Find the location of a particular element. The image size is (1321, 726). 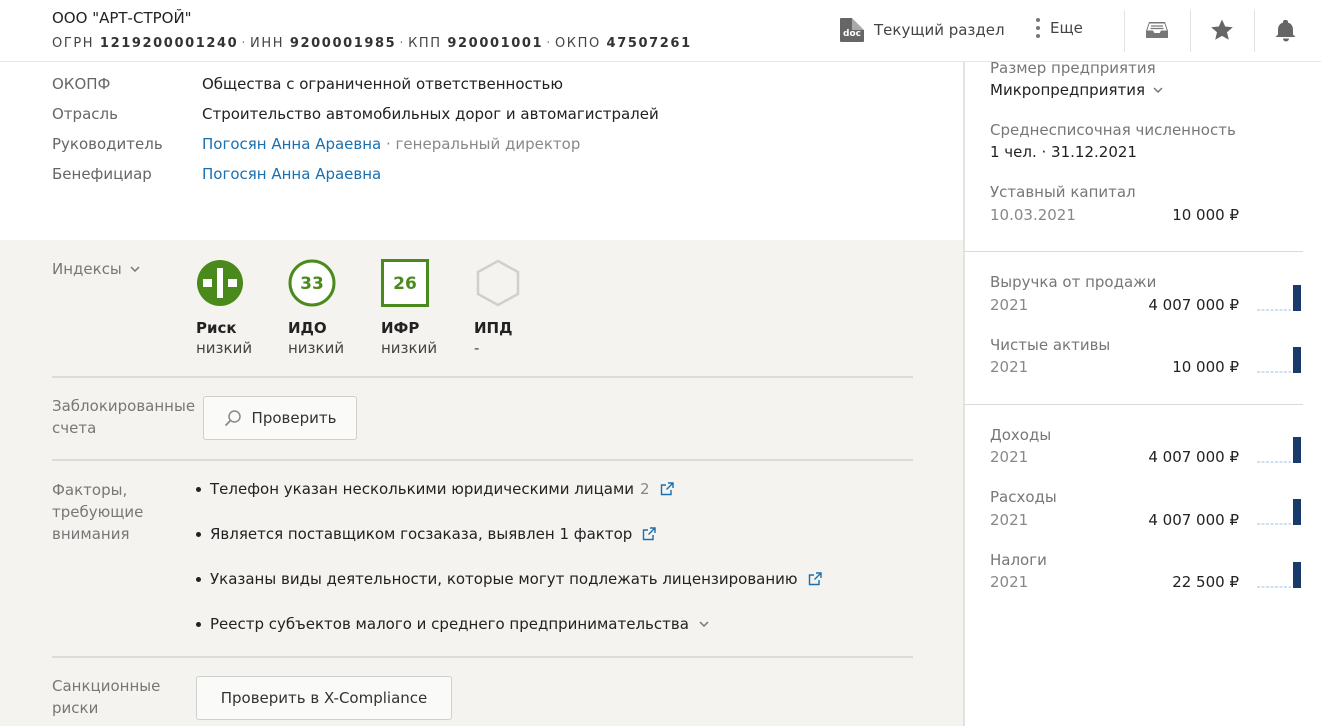

ido-index-value: 33 is located at coordinates (312, 284).